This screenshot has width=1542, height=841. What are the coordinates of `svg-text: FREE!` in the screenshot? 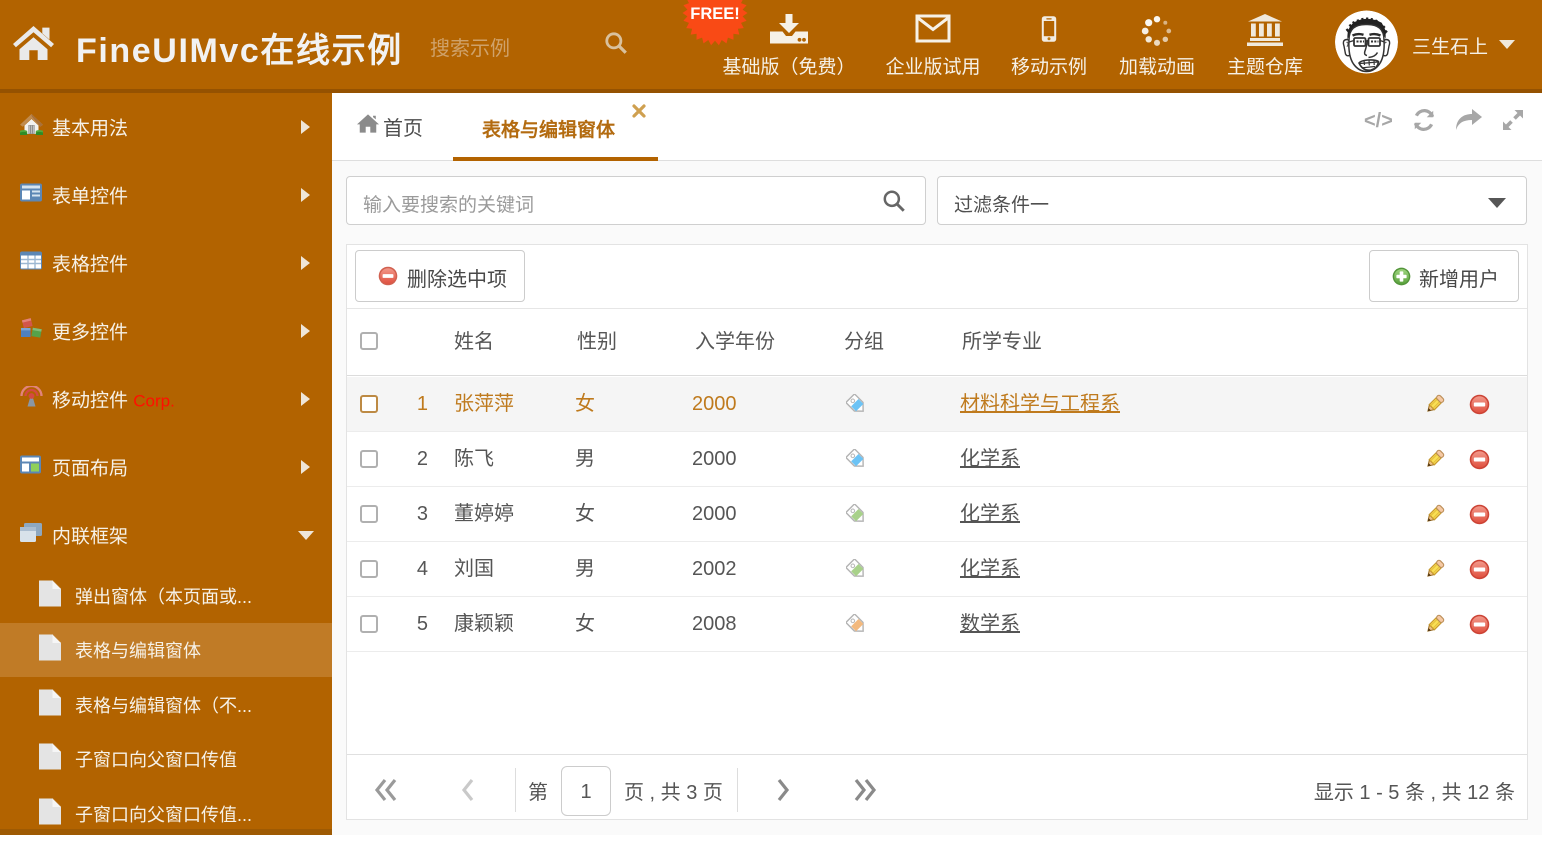 It's located at (715, 14).